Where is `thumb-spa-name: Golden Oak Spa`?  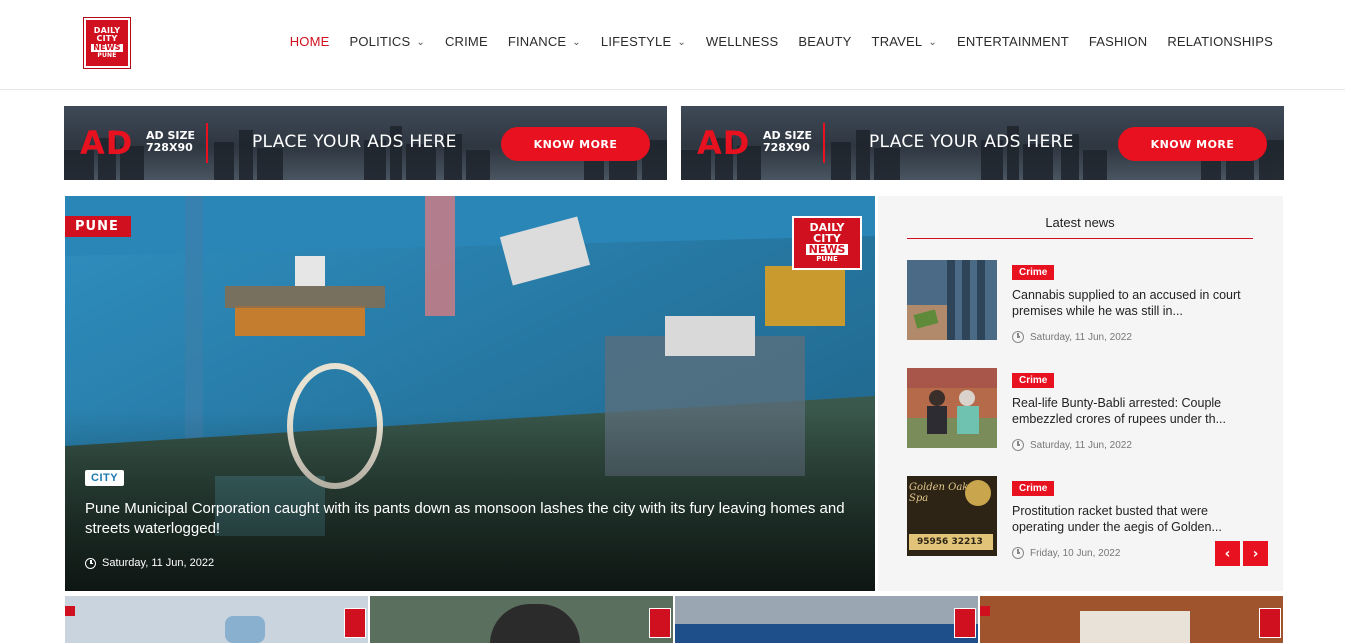
thumb-spa-name: Golden Oak Spa is located at coordinates (939, 493).